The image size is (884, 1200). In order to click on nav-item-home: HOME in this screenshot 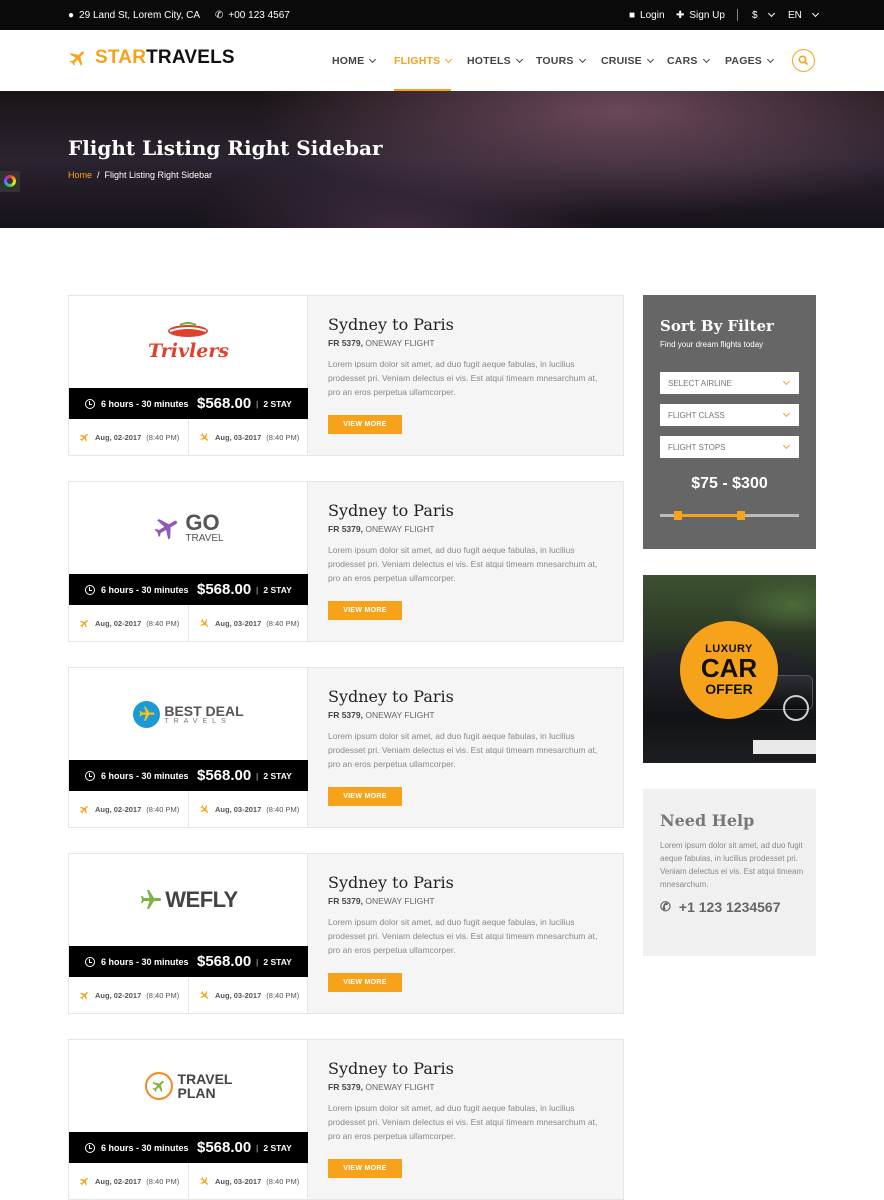, I will do `click(354, 60)`.